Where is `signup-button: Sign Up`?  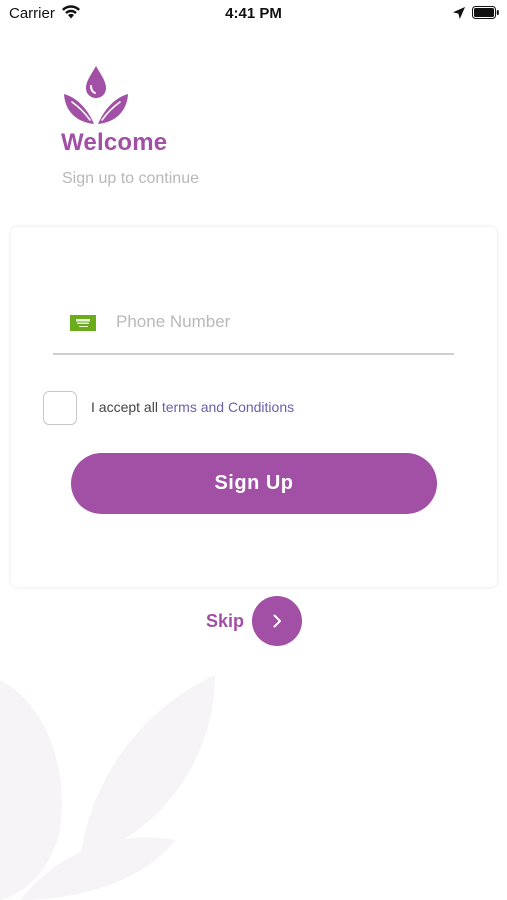 signup-button: Sign Up is located at coordinates (254, 483).